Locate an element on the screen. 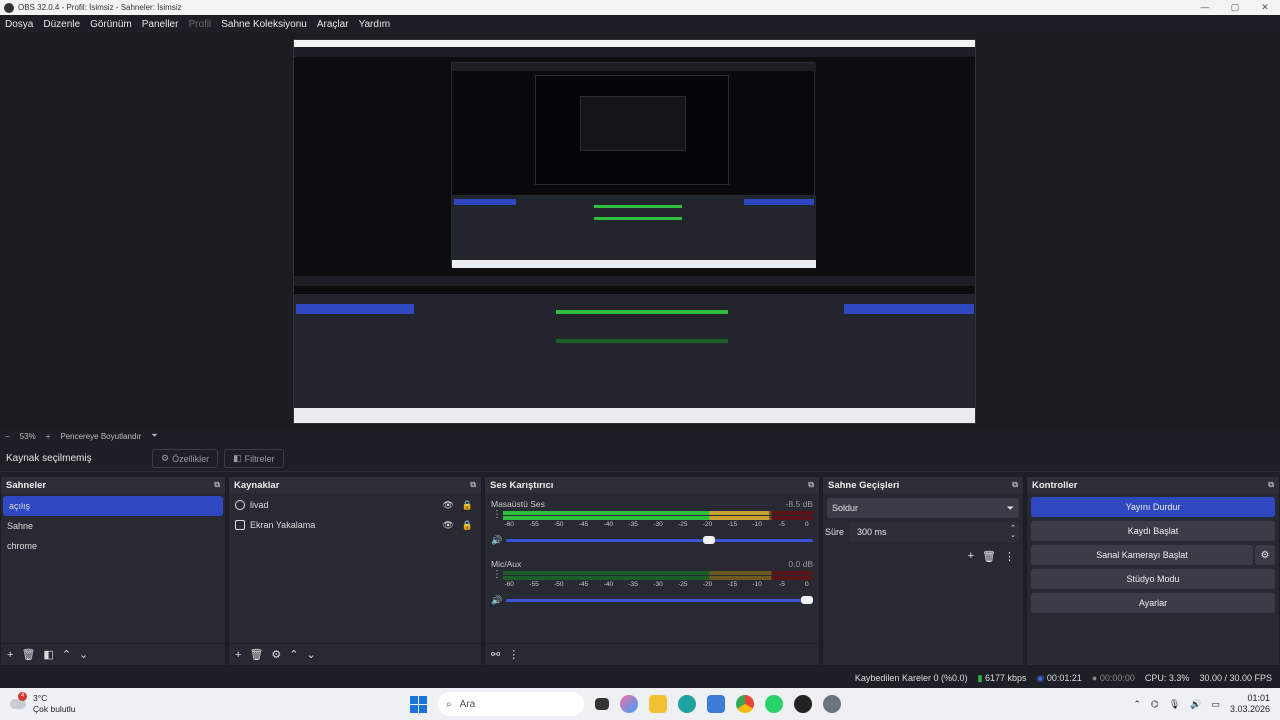  meter-tick-label: -25 is located at coordinates (683, 524).